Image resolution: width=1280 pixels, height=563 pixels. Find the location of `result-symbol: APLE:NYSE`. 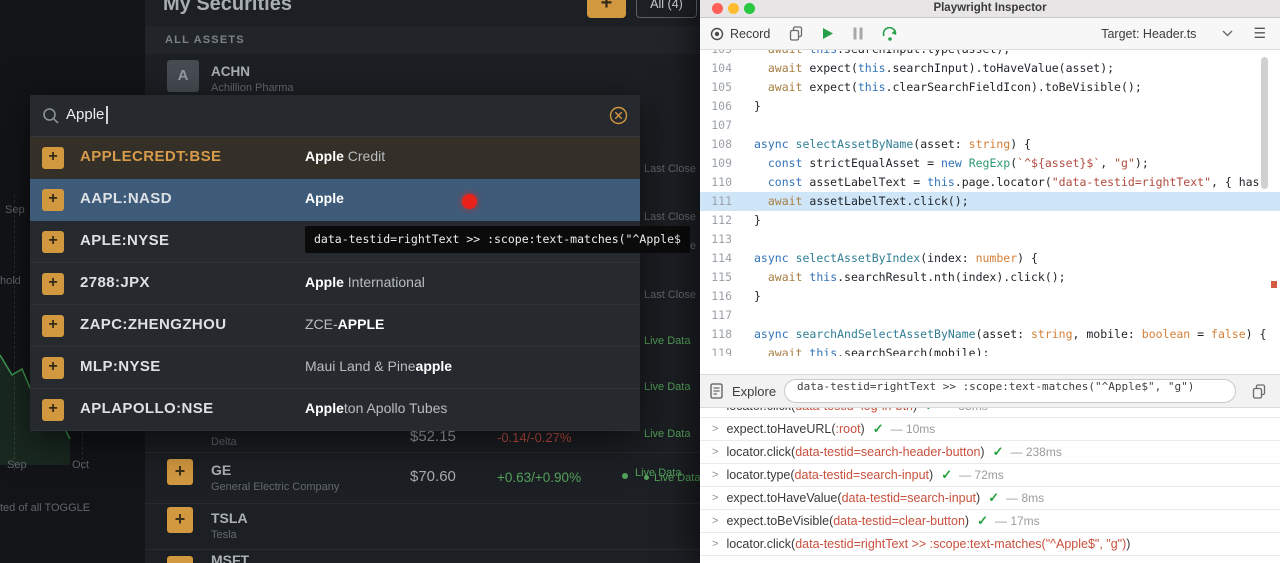

result-symbol: APLE:NYSE is located at coordinates (125, 240).